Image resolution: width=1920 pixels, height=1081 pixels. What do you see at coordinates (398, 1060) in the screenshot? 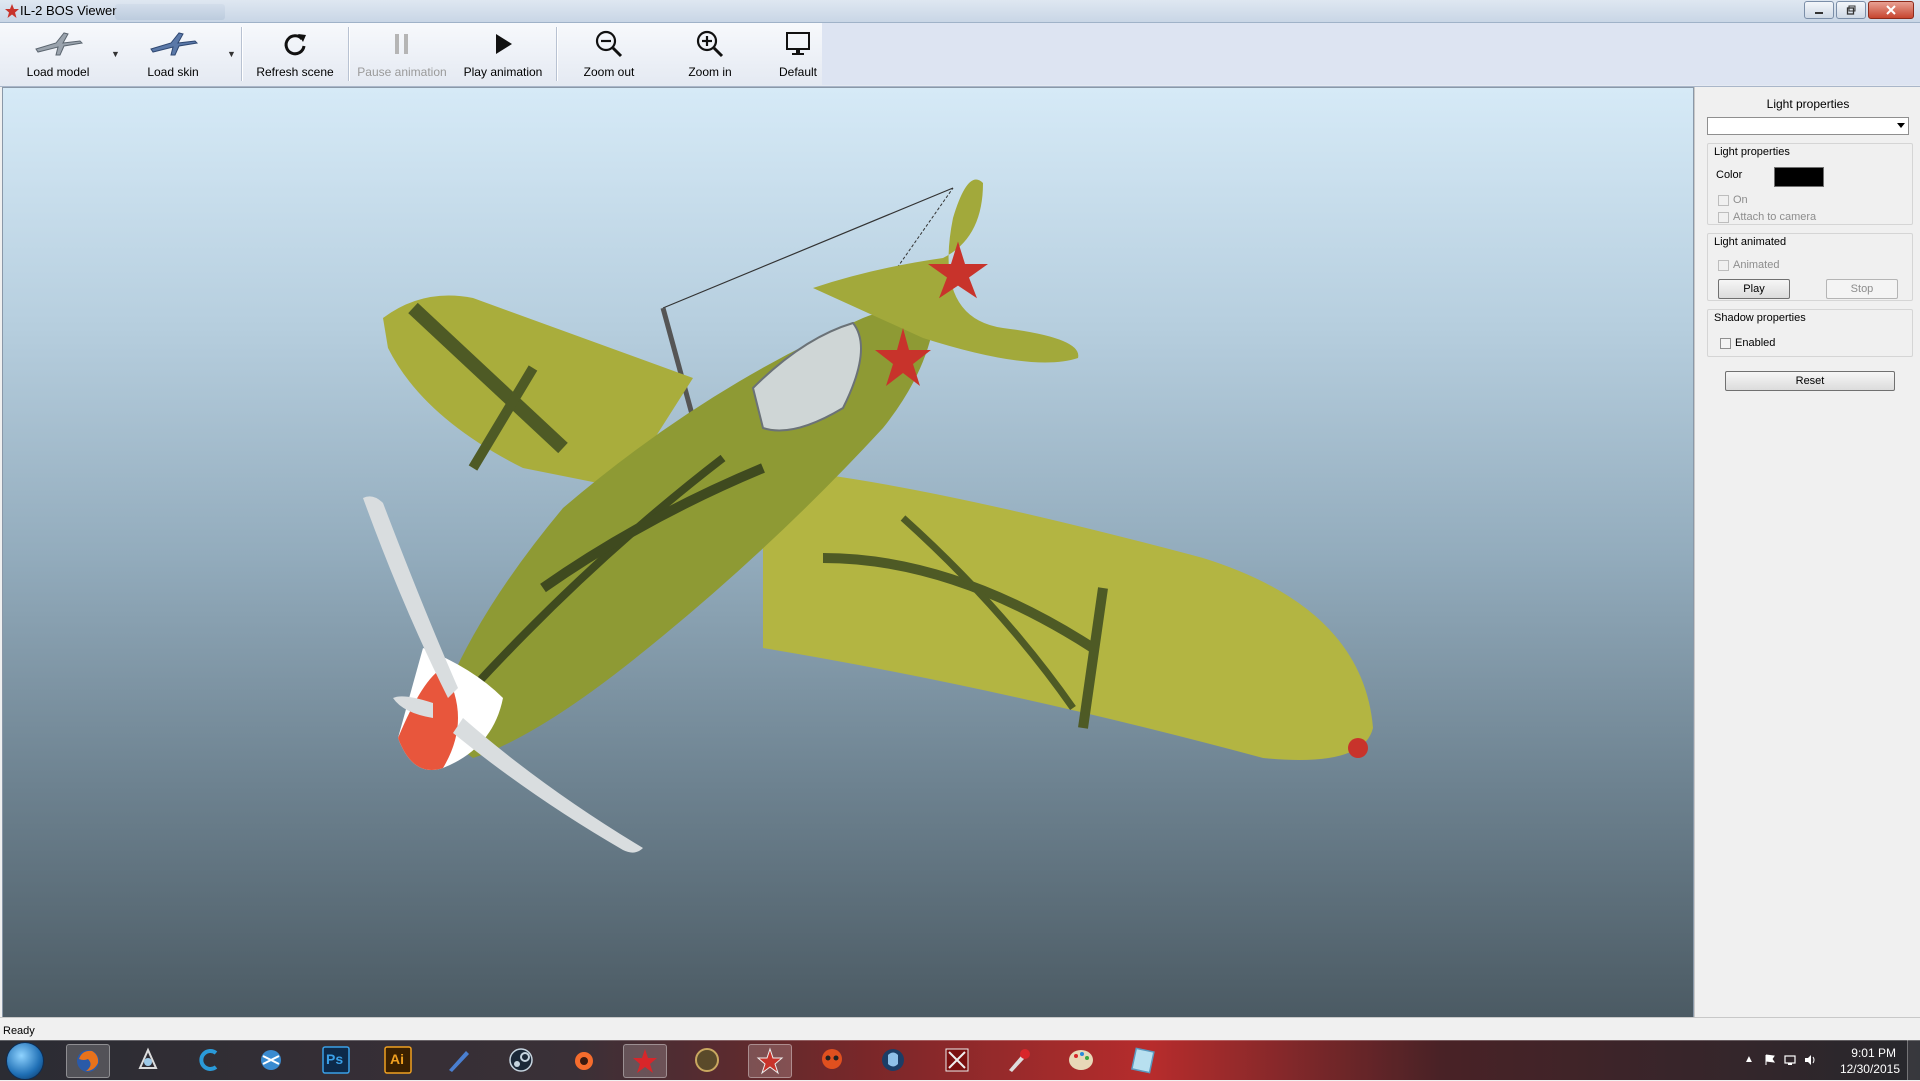
I see `illustrator-icon: Ai` at bounding box center [398, 1060].